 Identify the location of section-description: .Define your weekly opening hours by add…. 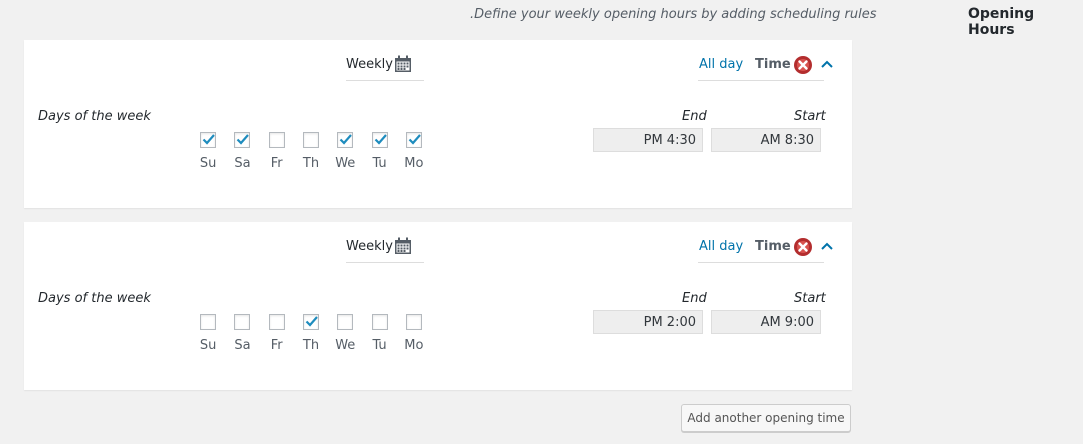
(673, 14).